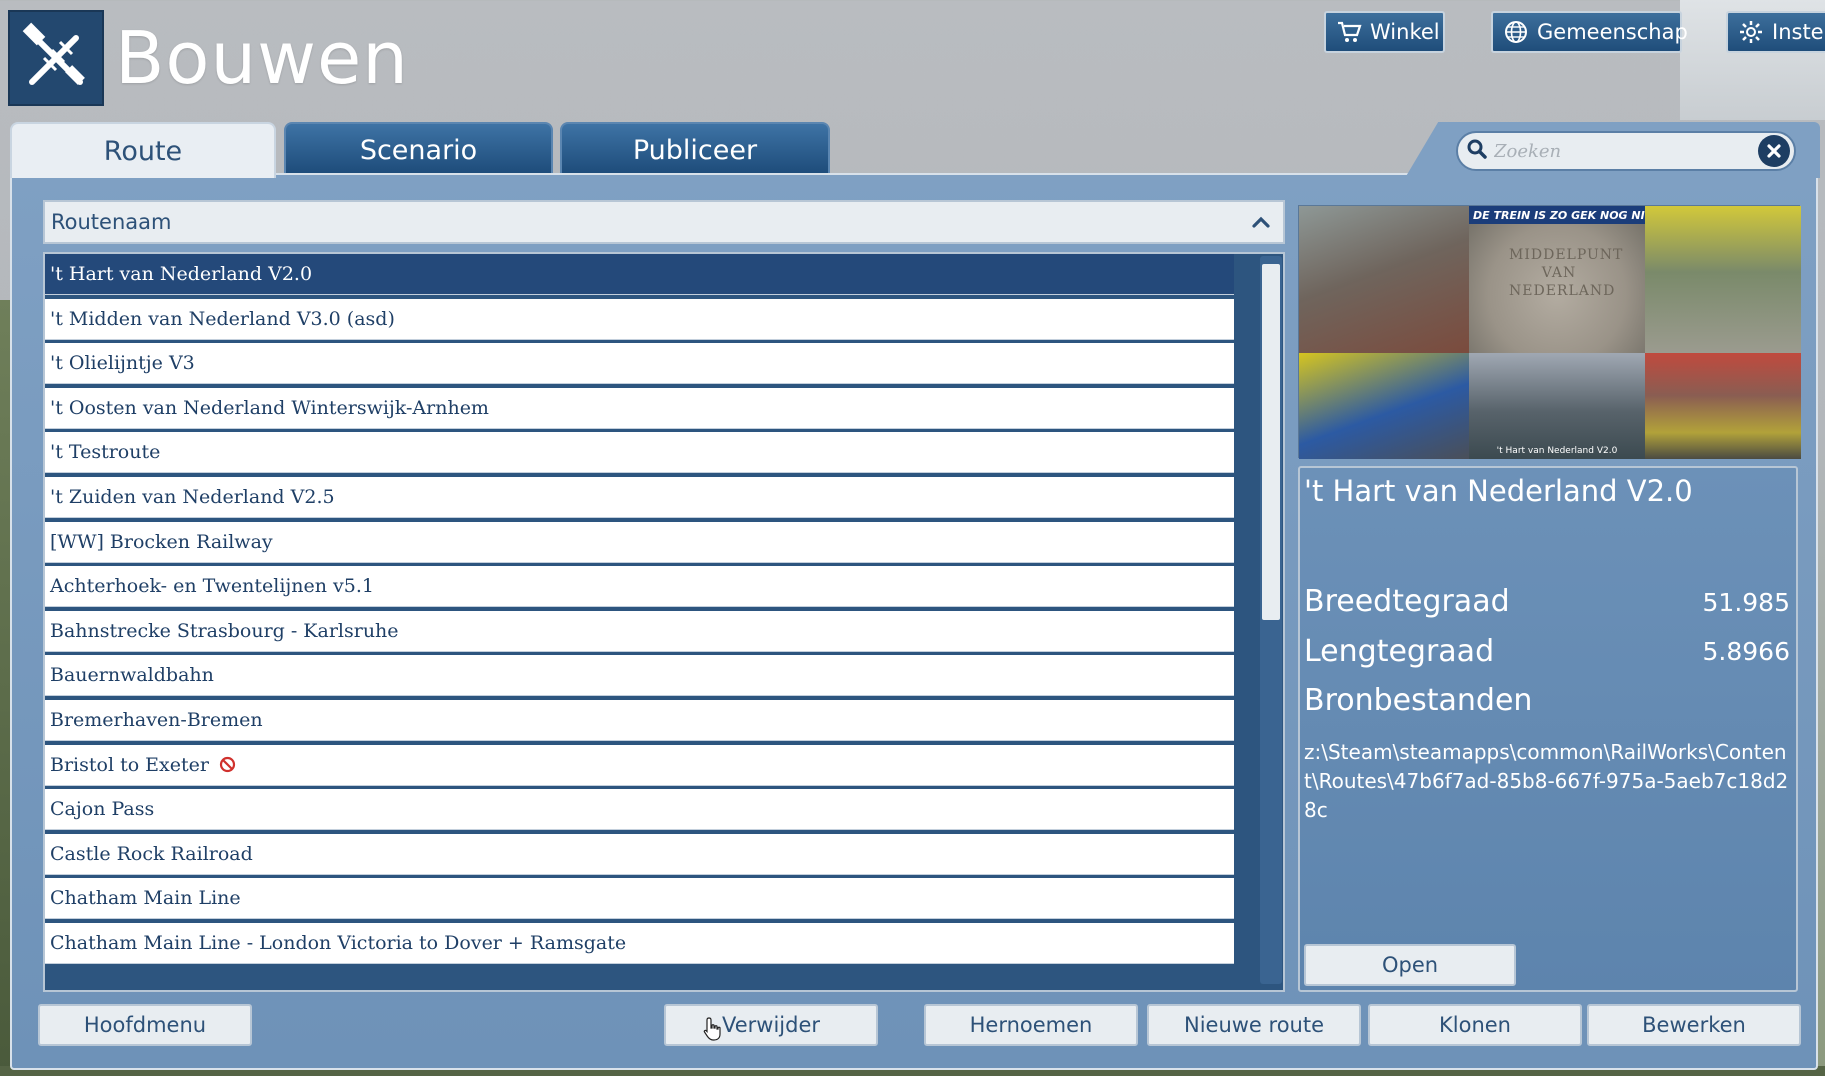  I want to click on delete-label: Verwijder, so click(771, 1025).